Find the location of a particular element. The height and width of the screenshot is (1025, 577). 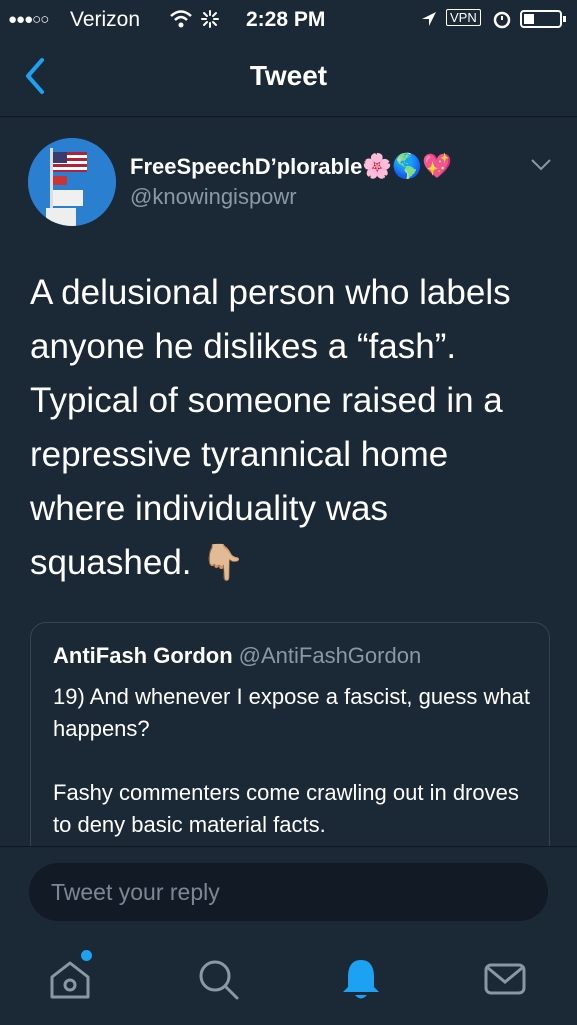

home-icon is located at coordinates (70, 979).